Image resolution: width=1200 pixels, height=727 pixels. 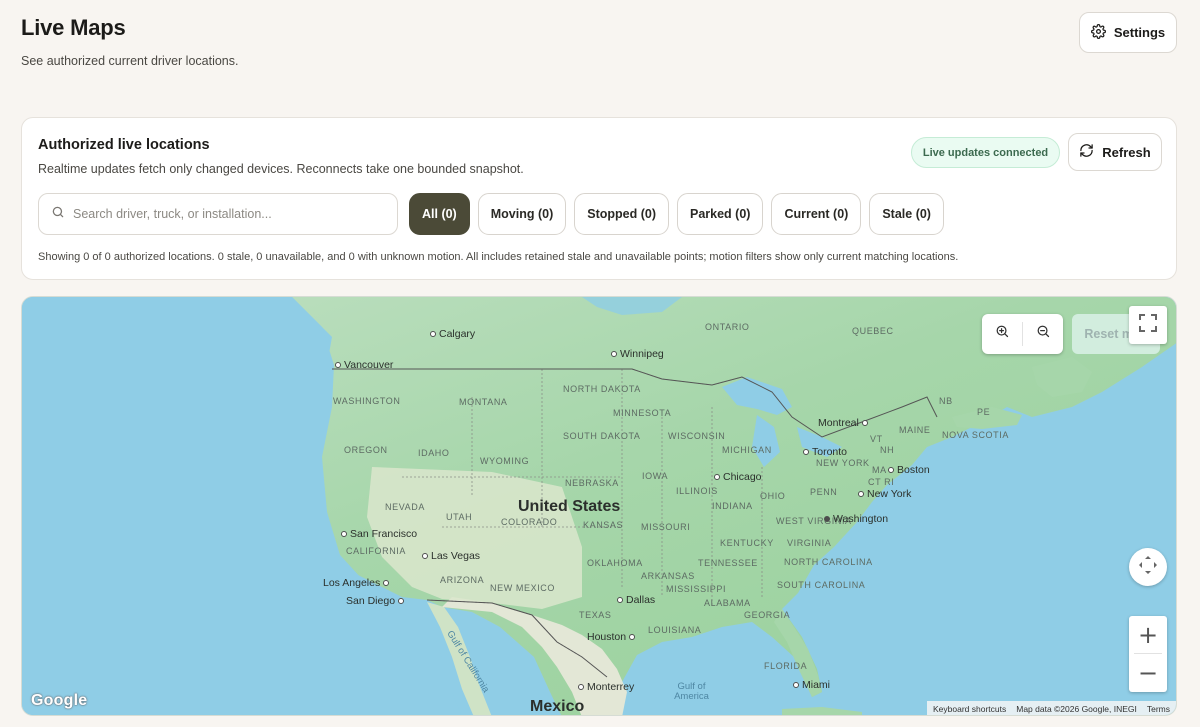 What do you see at coordinates (642, 413) in the screenshot?
I see `region-label: MINNESOTA` at bounding box center [642, 413].